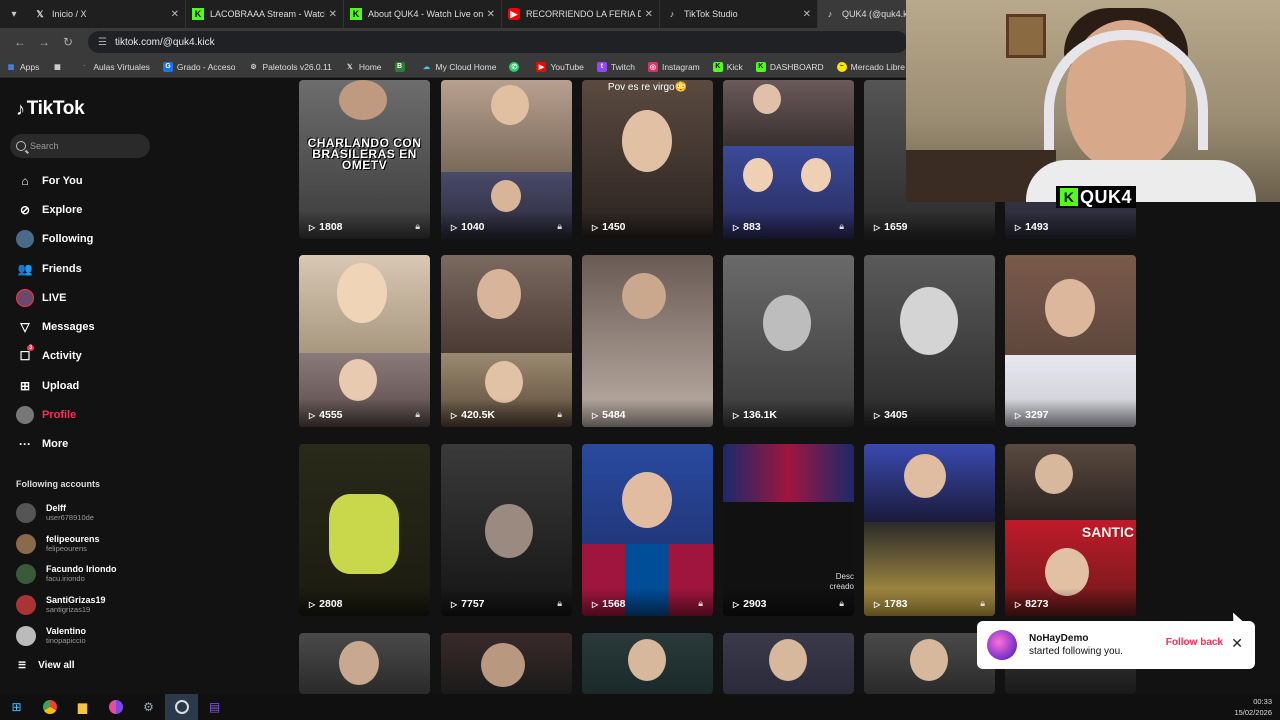 This screenshot has width=1280, height=720. I want to click on clapper-icon: ▤, so click(214, 707).